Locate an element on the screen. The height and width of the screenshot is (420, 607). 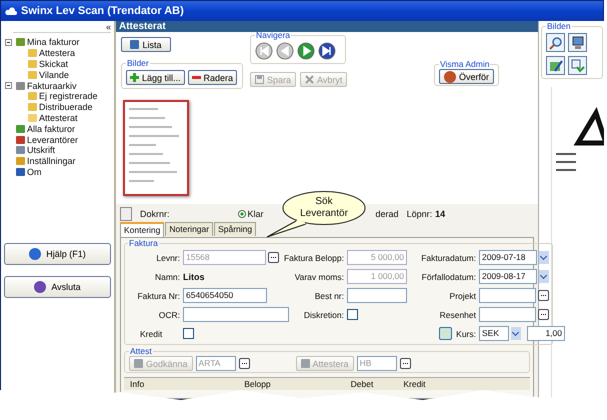
monitor-icon is located at coordinates (577, 42).